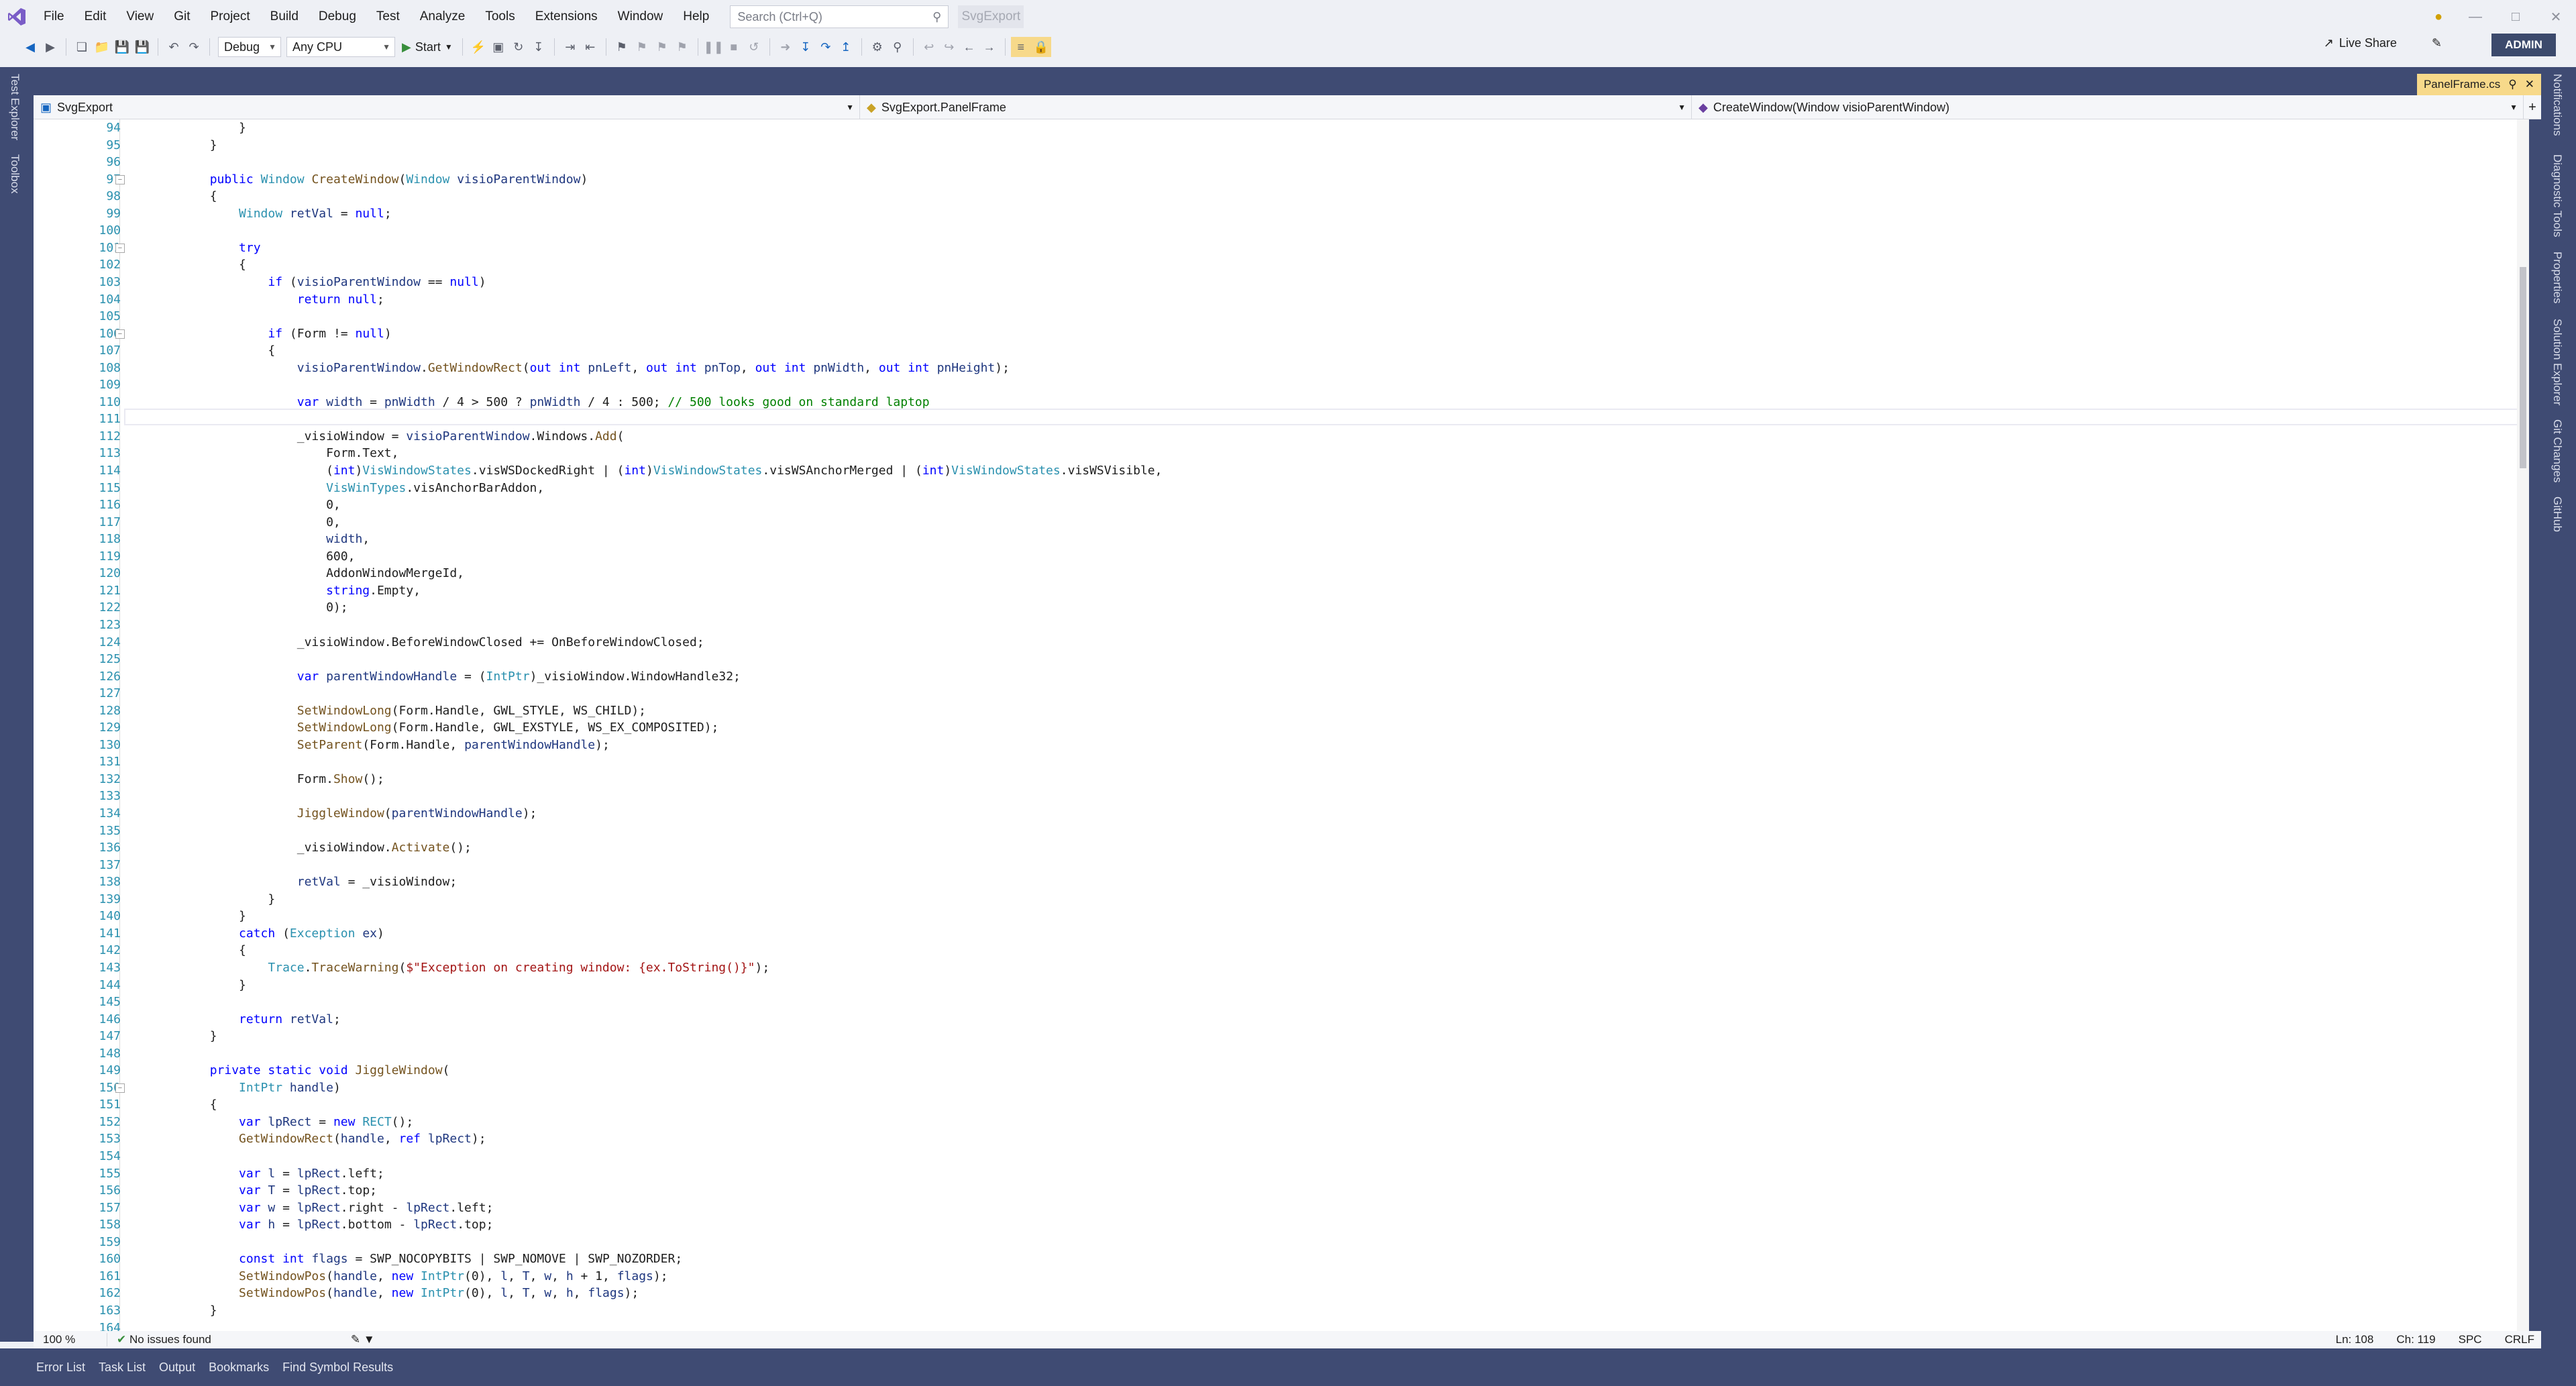 This screenshot has height=1386, width=2576. What do you see at coordinates (2478, 84) in the screenshot?
I see `document-tab: PanelFrame.cs ⚲ ✕` at bounding box center [2478, 84].